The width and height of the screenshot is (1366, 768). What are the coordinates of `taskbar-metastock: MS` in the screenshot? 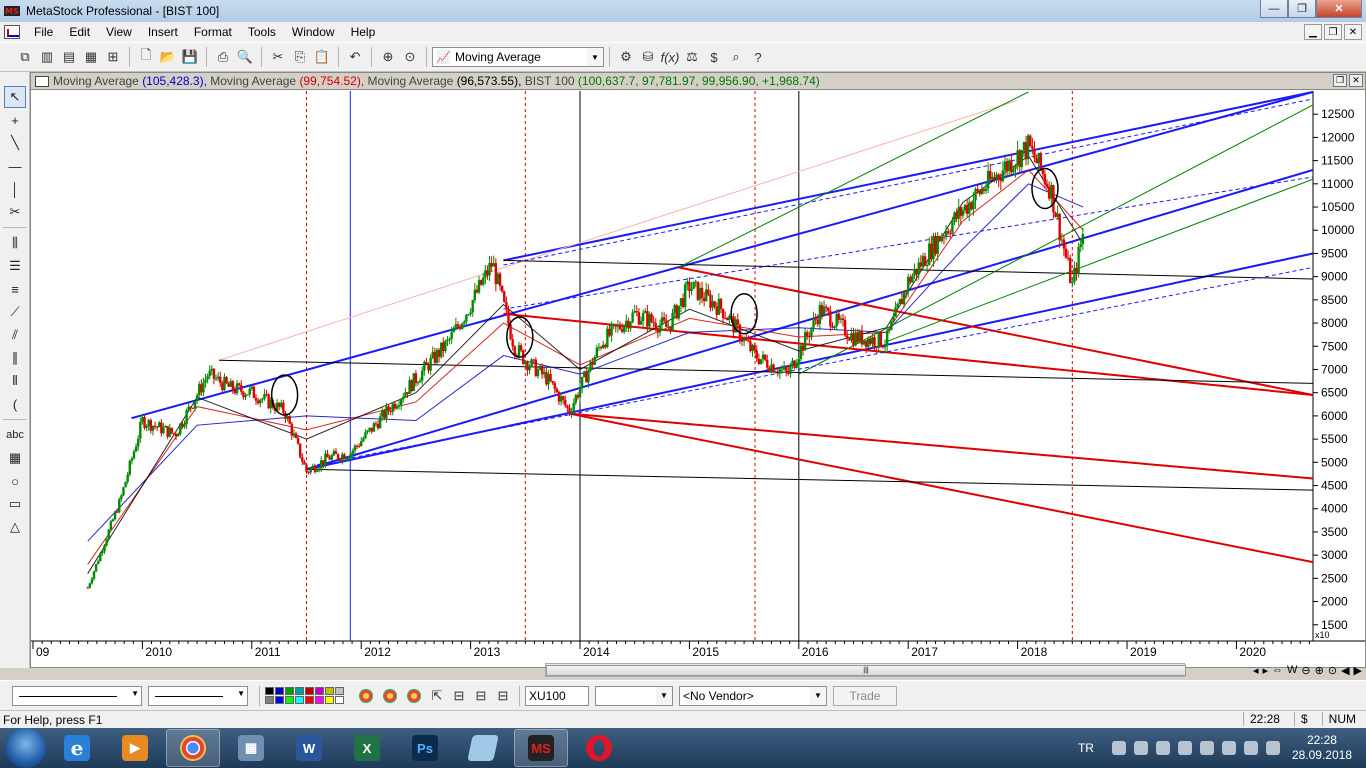 It's located at (541, 748).